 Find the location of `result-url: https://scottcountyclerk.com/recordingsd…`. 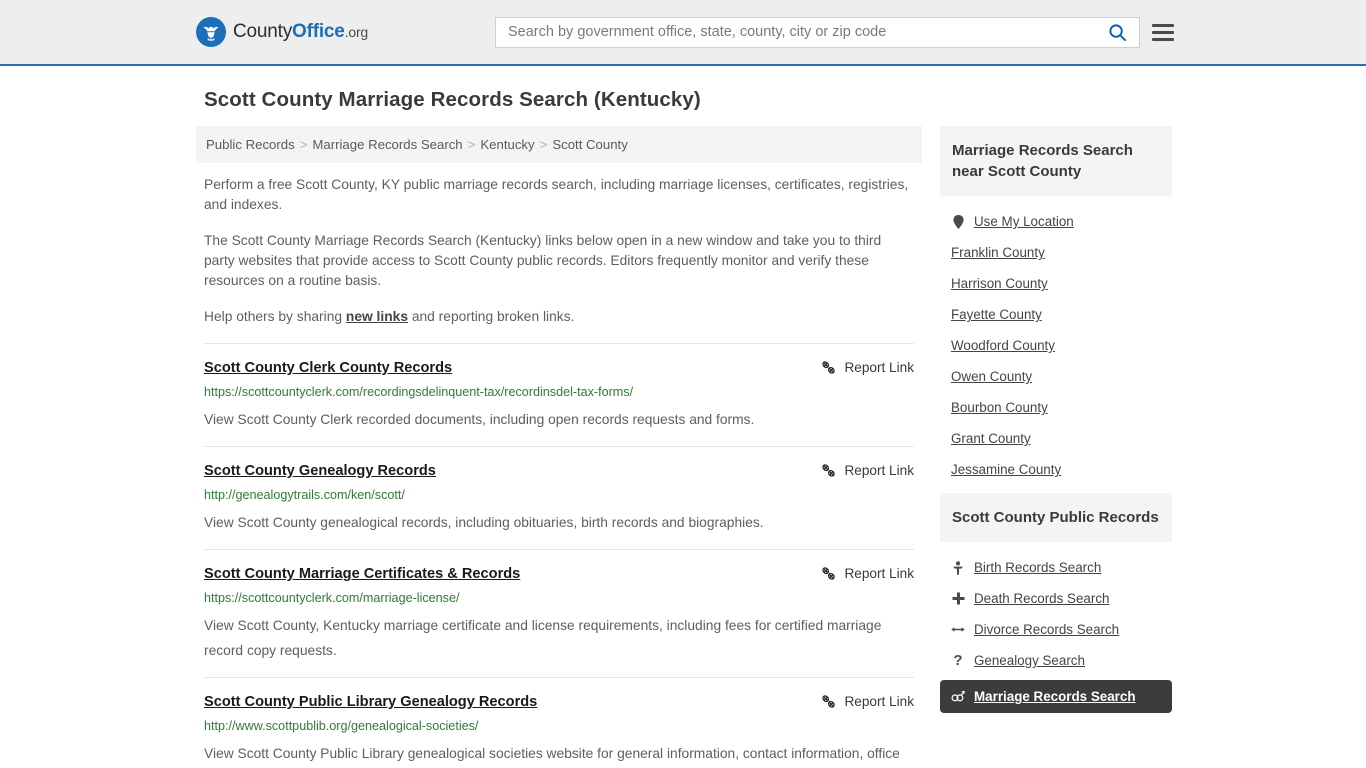

result-url: https://scottcountyclerk.com/recordingsd… is located at coordinates (419, 392).